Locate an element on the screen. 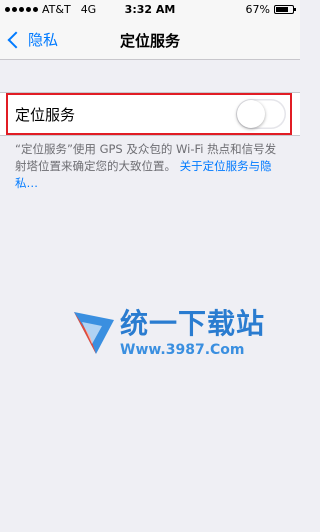 This screenshot has height=532, width=320. location-services-label: 定位服务 is located at coordinates (45, 115).